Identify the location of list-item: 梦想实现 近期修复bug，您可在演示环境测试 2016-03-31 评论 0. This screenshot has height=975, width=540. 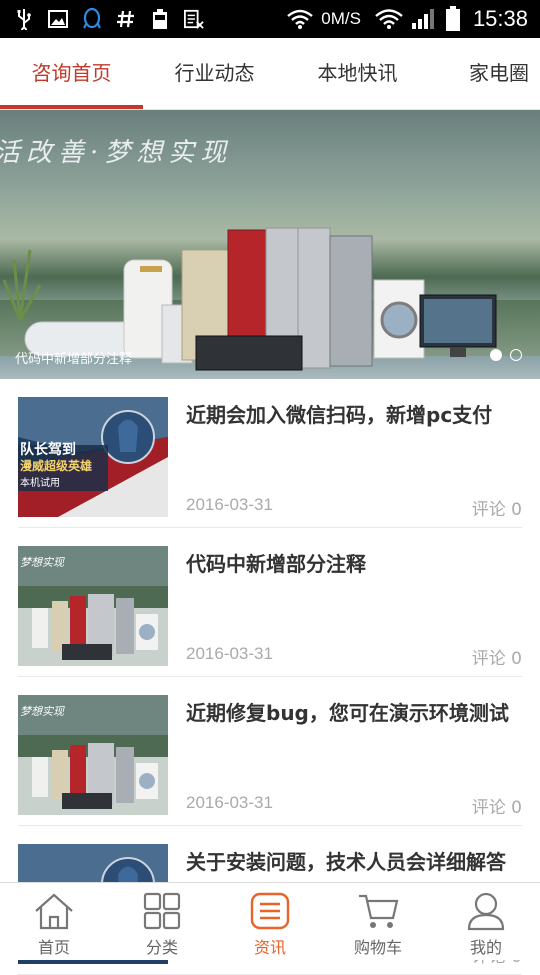
(270, 751).